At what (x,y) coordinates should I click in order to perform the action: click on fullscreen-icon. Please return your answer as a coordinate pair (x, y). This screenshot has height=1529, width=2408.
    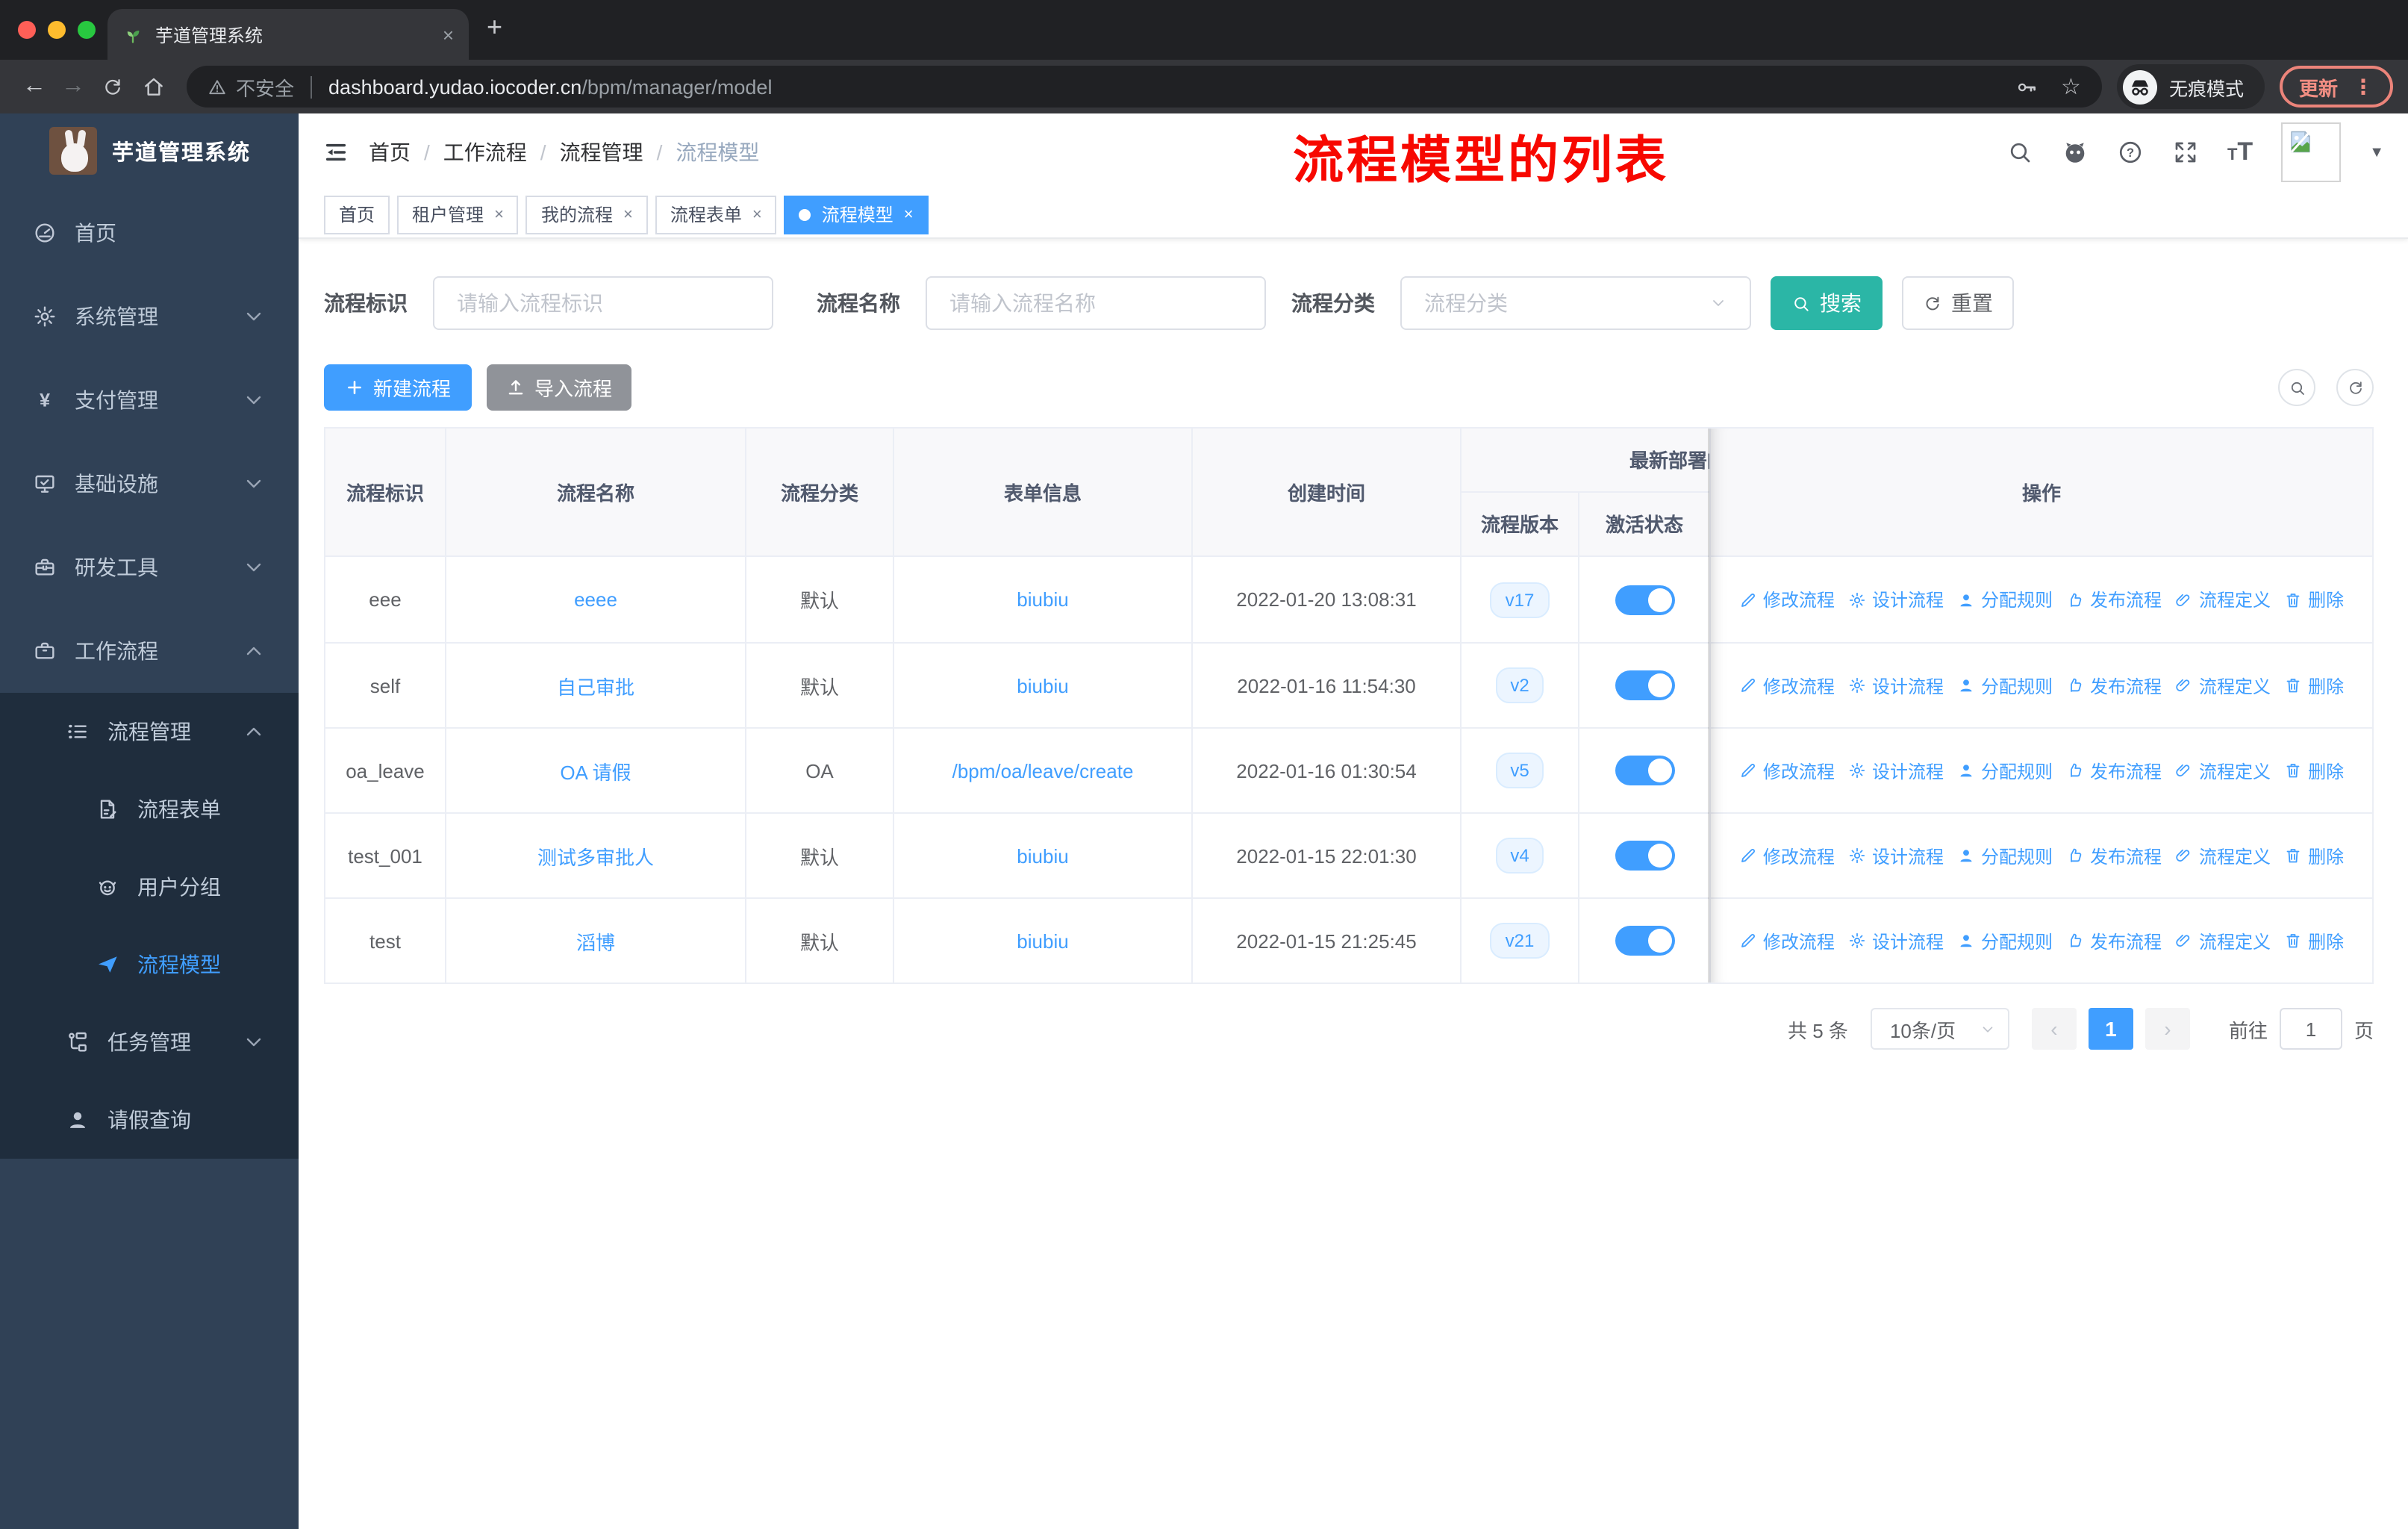
    Looking at the image, I should click on (2185, 152).